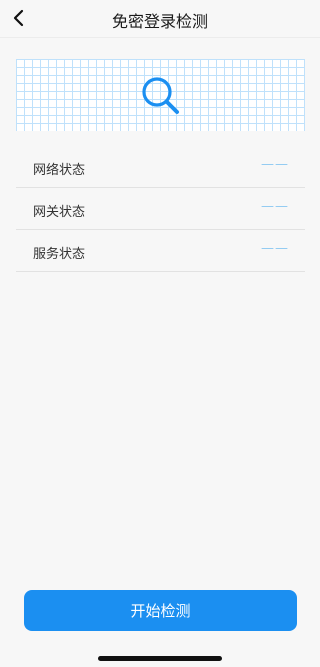 The image size is (320, 667). I want to click on search-icon, so click(160, 95).